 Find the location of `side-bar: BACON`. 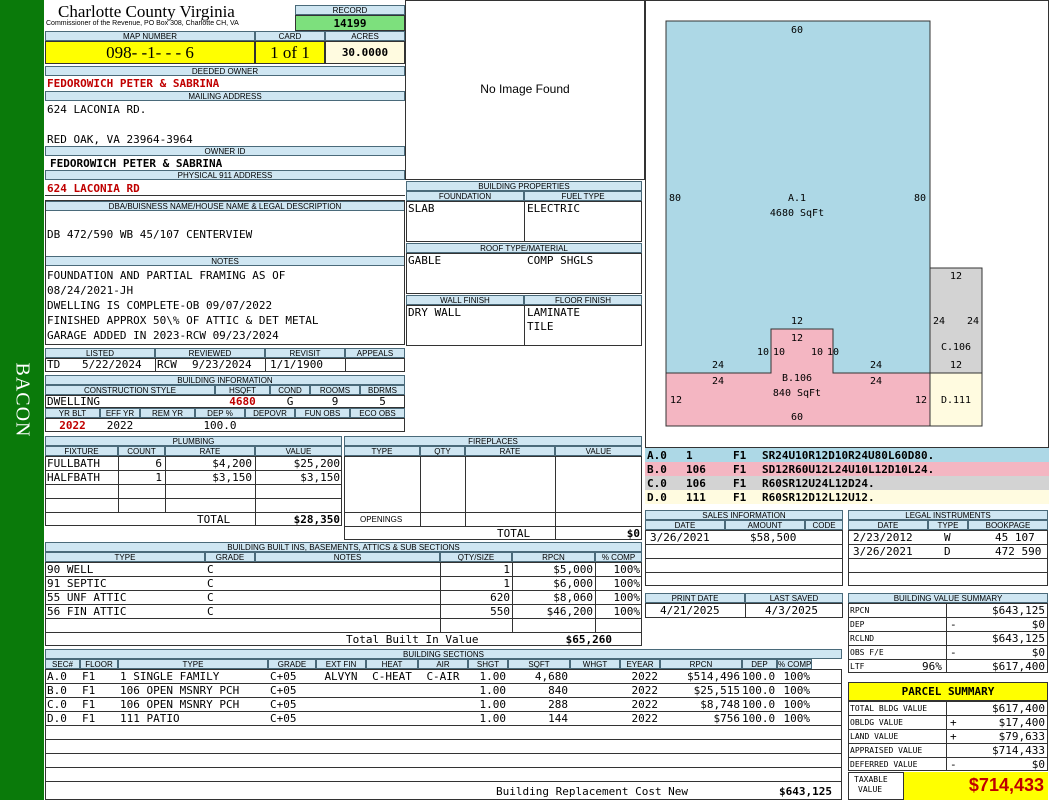

side-bar: BACON is located at coordinates (22, 400).